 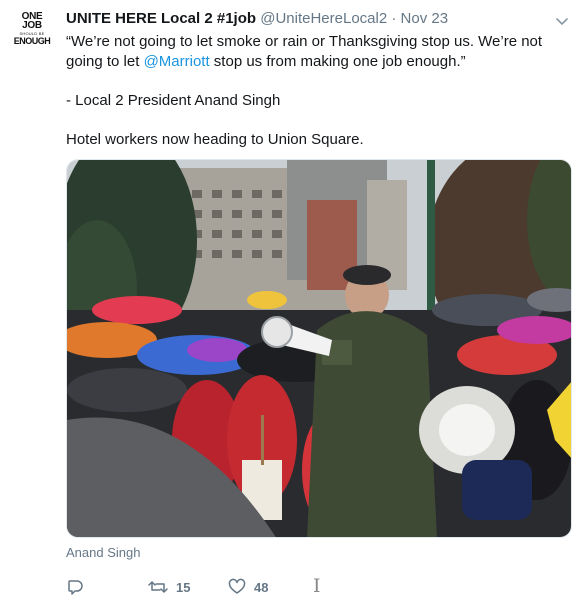 I want to click on retweet-button: 15, so click(x=169, y=587).